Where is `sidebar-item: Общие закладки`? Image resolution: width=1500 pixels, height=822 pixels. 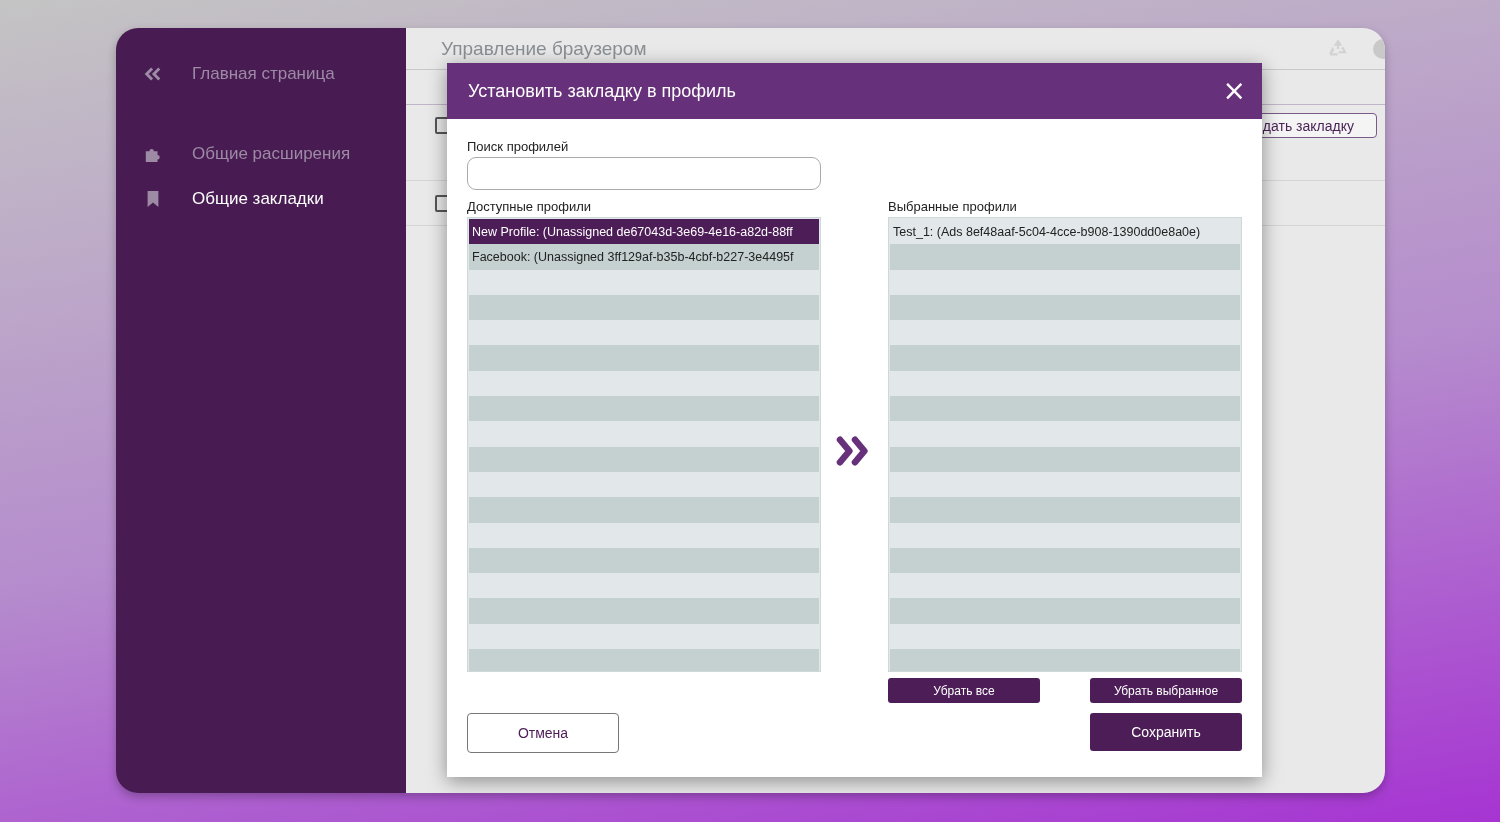 sidebar-item: Общие закладки is located at coordinates (261, 199).